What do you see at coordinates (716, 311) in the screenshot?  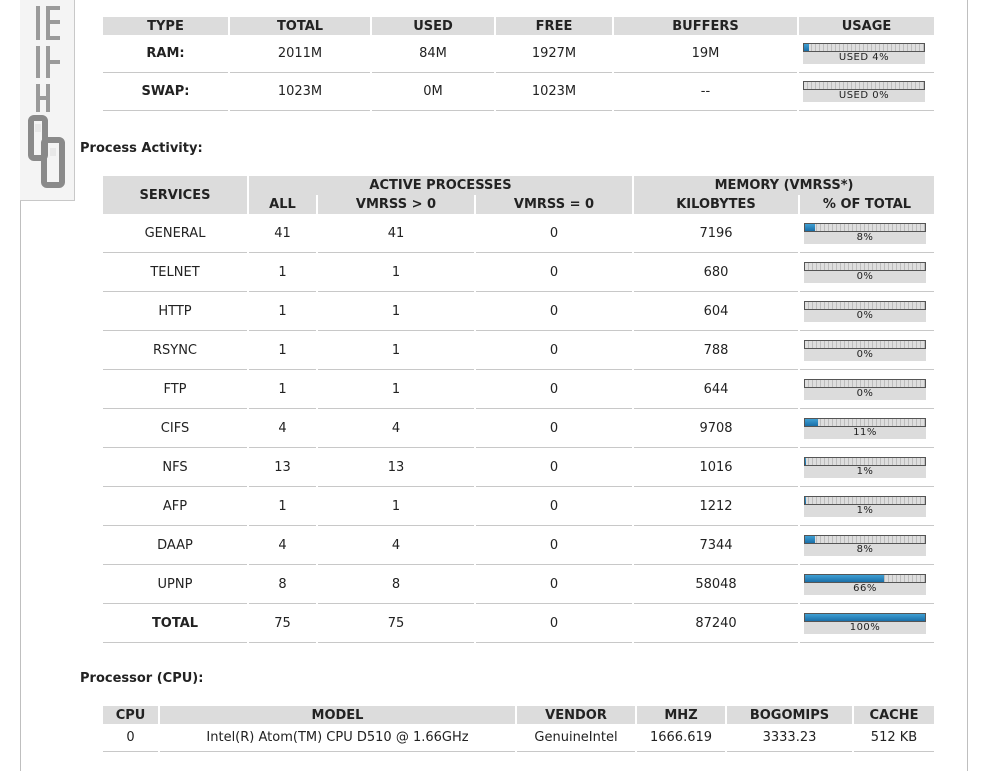 I see `proc-kilobytes: 604` at bounding box center [716, 311].